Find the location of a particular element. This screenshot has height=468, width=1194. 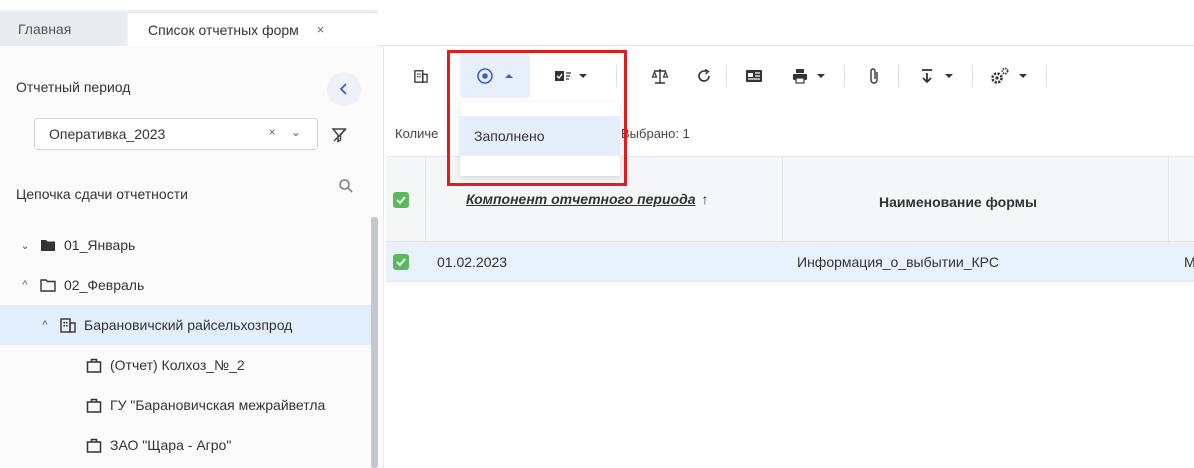

chain-title: Цепочка сдачи отчетности is located at coordinates (102, 194).